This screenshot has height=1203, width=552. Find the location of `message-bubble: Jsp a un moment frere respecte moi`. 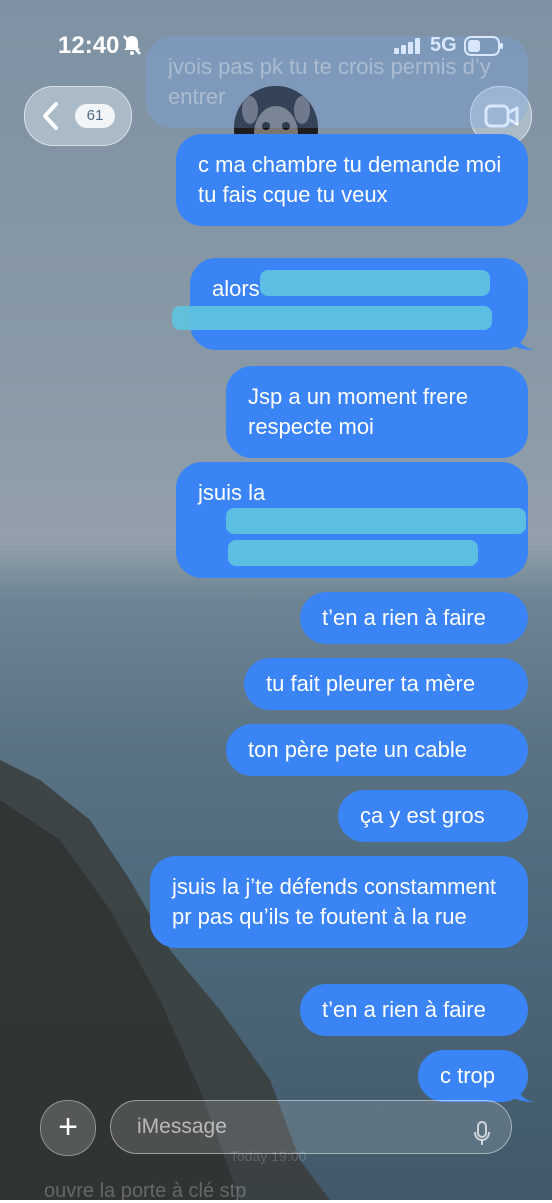

message-bubble: Jsp a un moment frere respecte moi is located at coordinates (377, 412).